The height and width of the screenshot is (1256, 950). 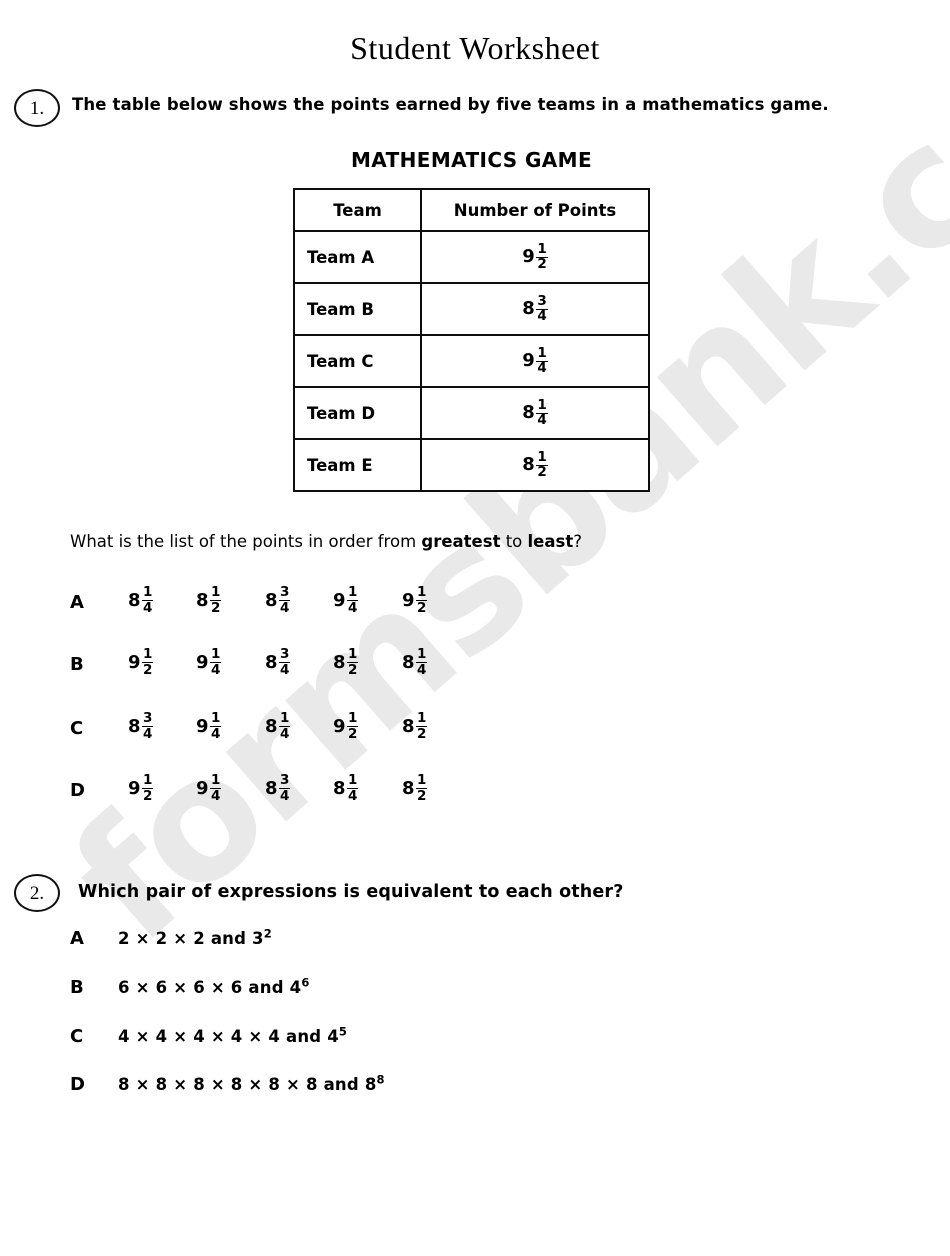 I want to click on points-value-2-whole: 9, so click(x=528, y=360).